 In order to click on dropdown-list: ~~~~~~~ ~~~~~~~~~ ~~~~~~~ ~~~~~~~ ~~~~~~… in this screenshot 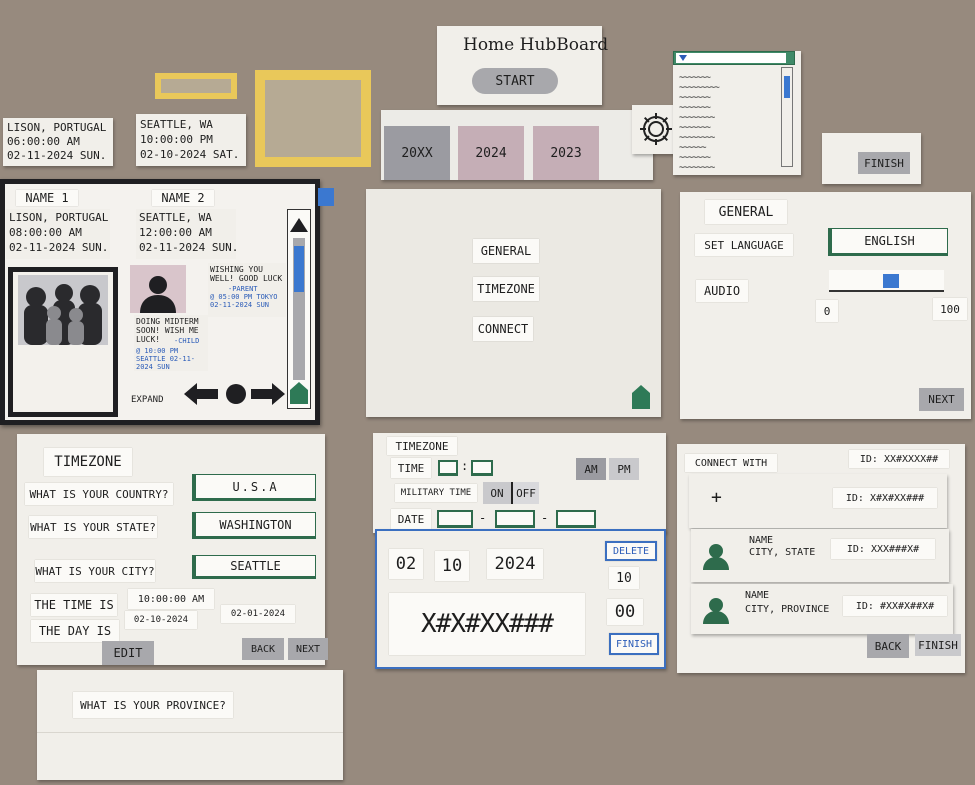, I will do `click(737, 113)`.